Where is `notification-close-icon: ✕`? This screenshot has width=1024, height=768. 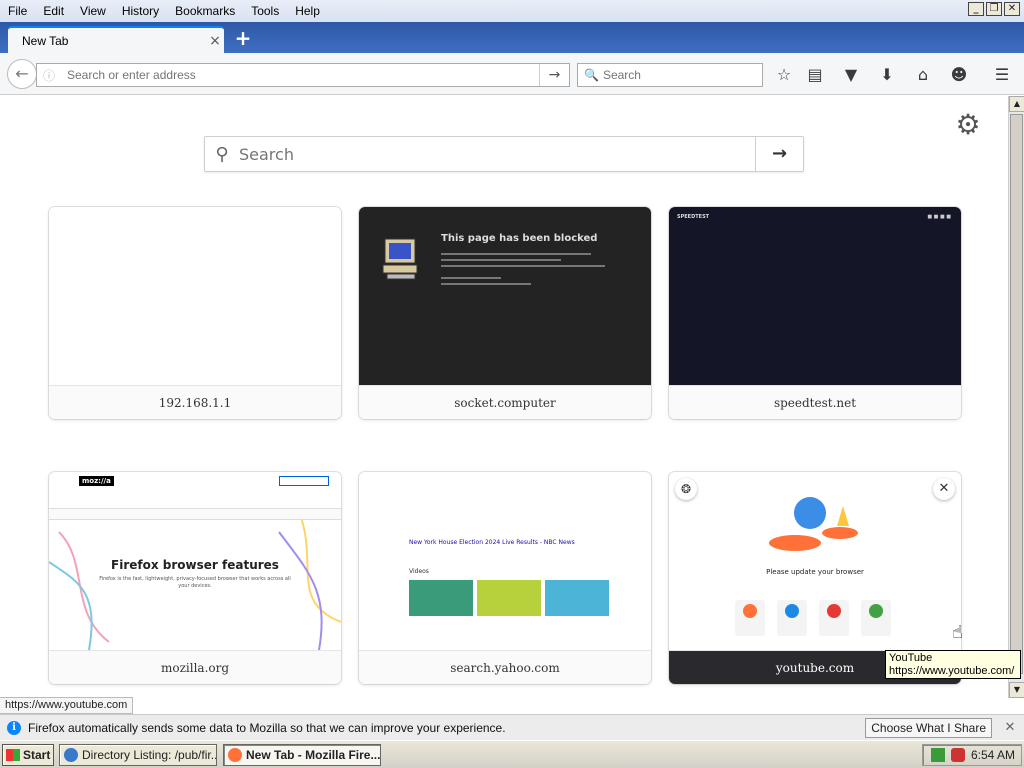
notification-close-icon: ✕ is located at coordinates (1010, 727).